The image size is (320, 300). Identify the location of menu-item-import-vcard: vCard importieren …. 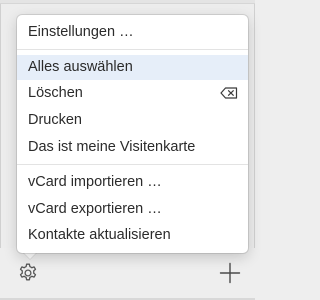
(132, 182).